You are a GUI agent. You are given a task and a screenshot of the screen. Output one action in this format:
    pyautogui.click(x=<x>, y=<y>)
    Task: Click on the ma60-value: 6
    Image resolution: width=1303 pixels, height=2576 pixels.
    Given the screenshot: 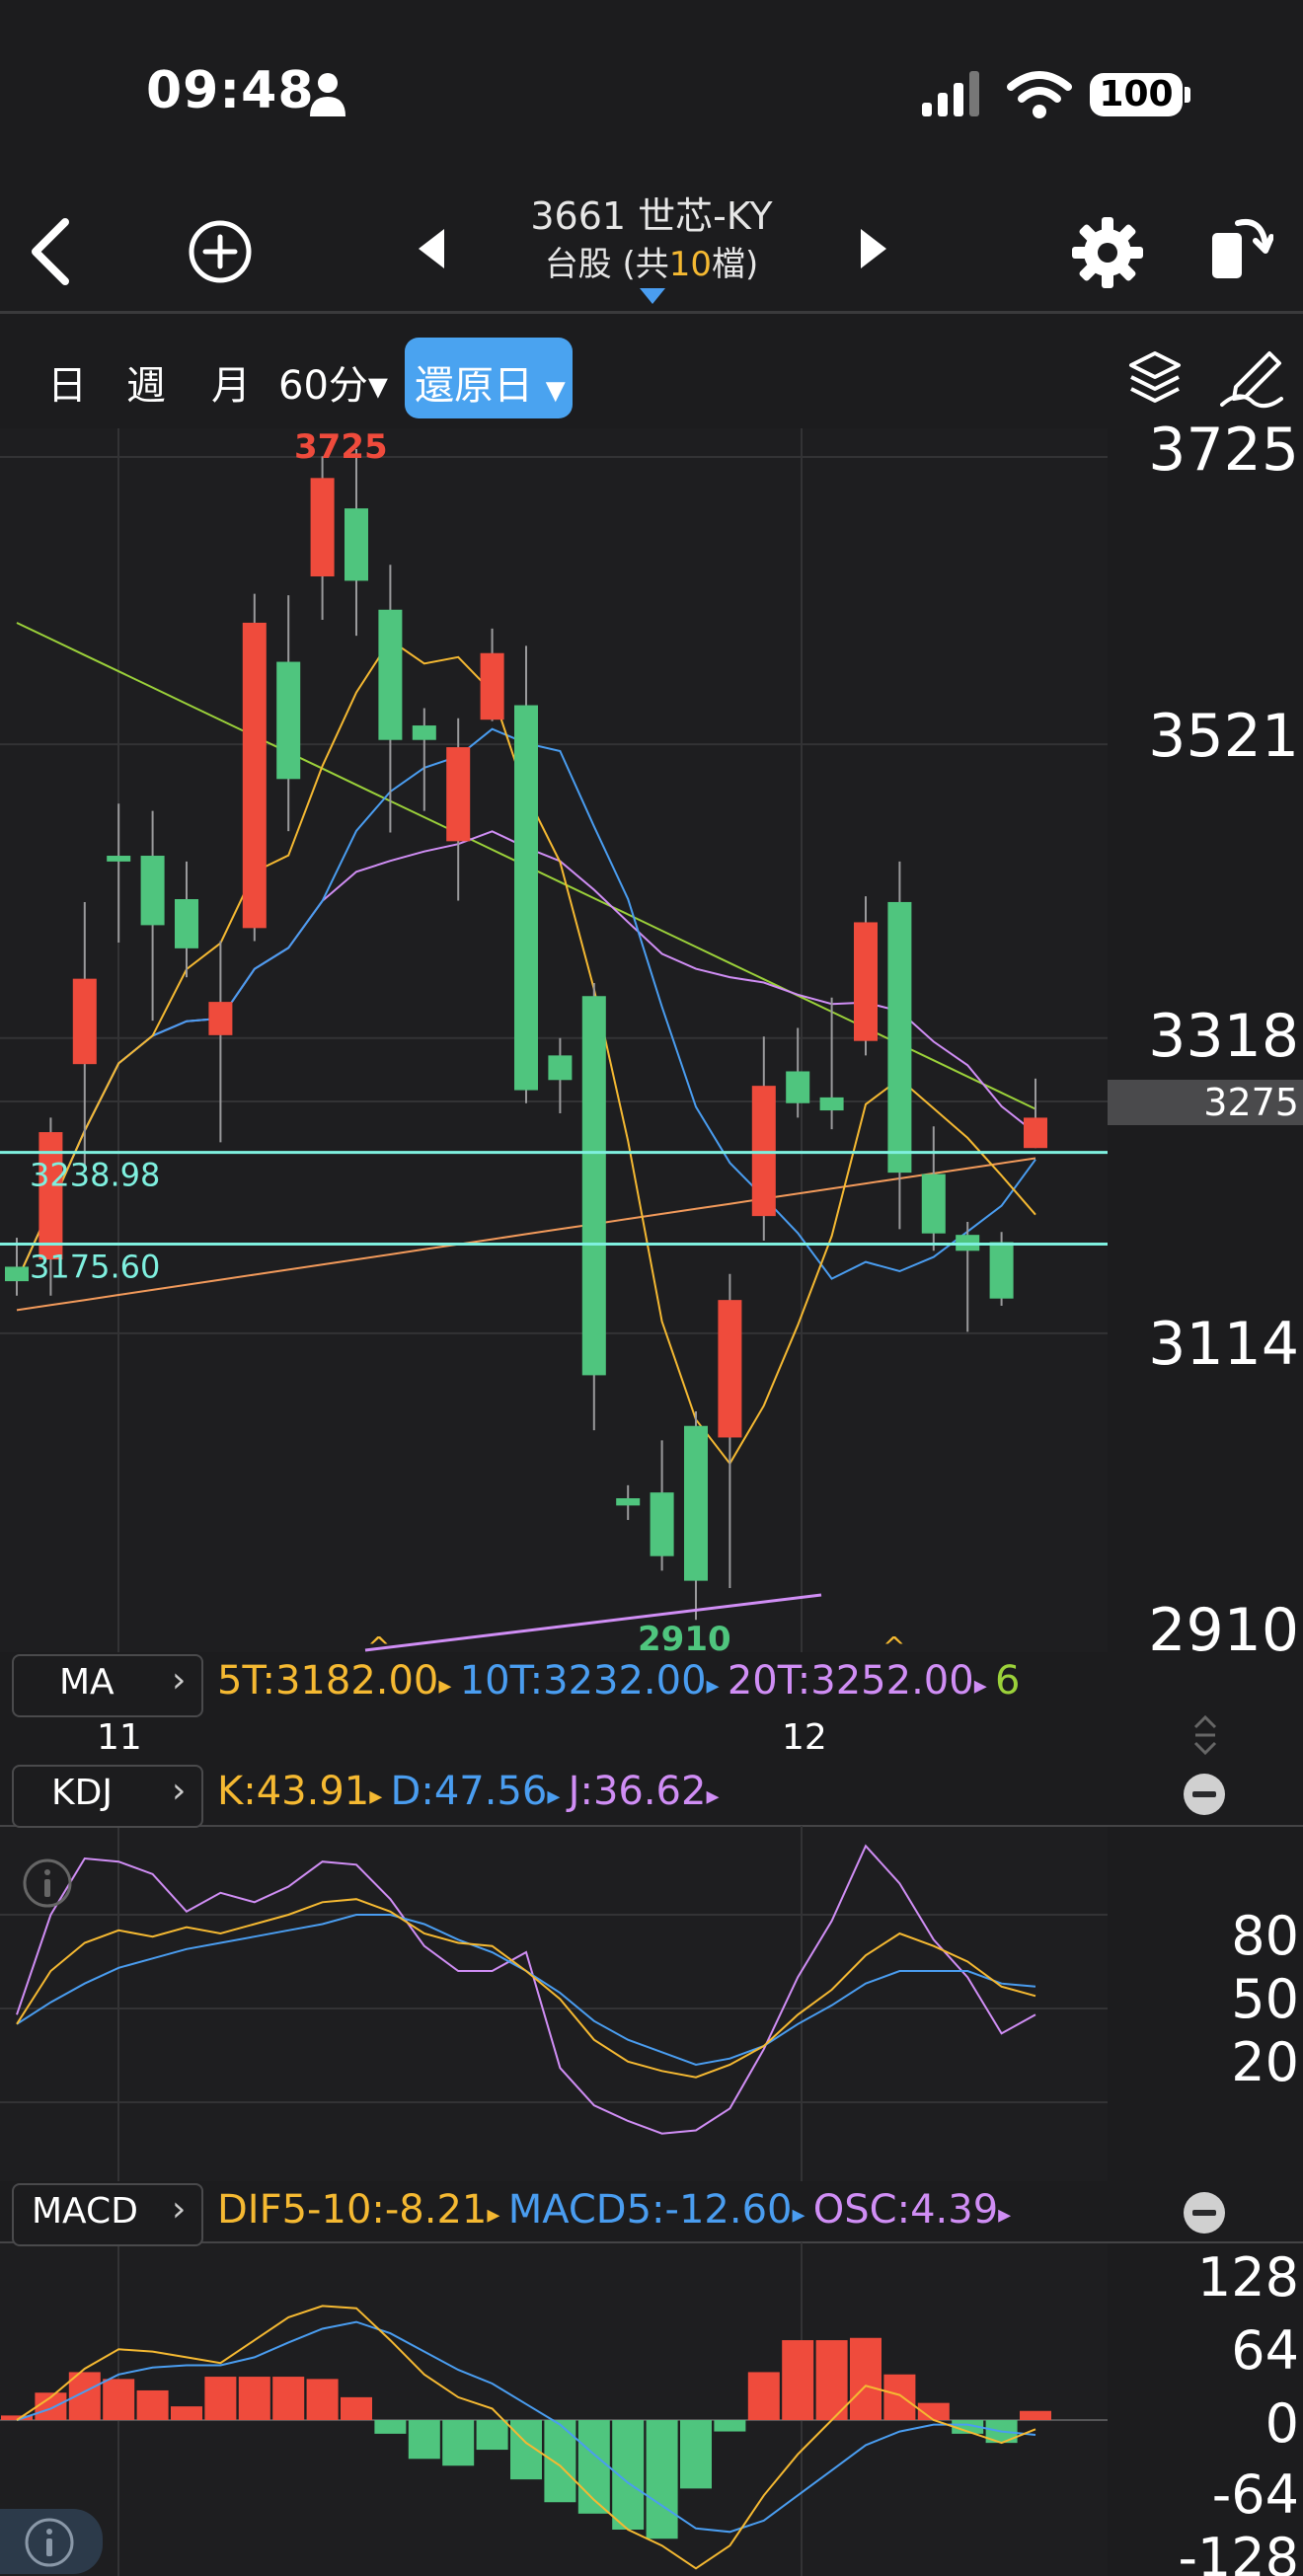 What is the action you would take?
    pyautogui.click(x=1008, y=1681)
    